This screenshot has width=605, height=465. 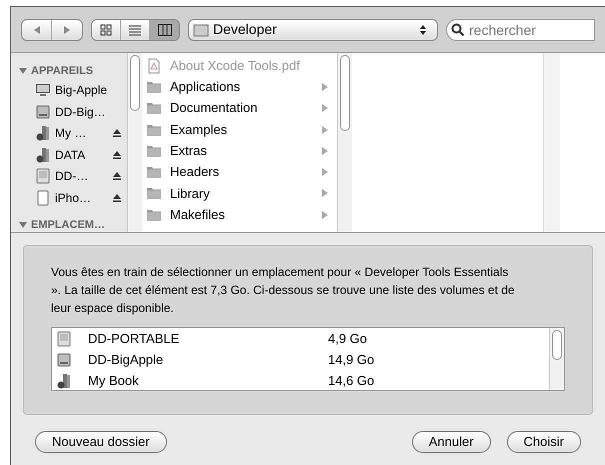 I want to click on new-folder-button: Nouveau dossier, so click(x=101, y=442).